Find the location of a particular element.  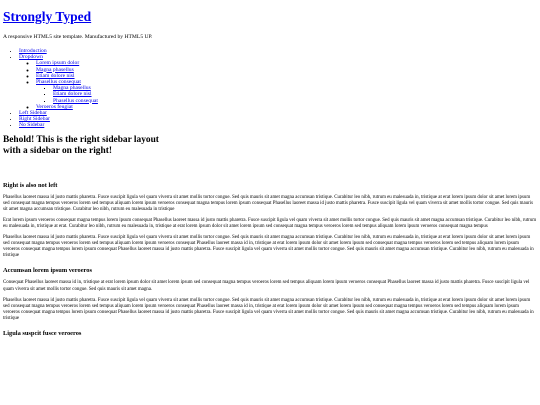

nav-item-no-sidebar: No Sidebar is located at coordinates (278, 125).